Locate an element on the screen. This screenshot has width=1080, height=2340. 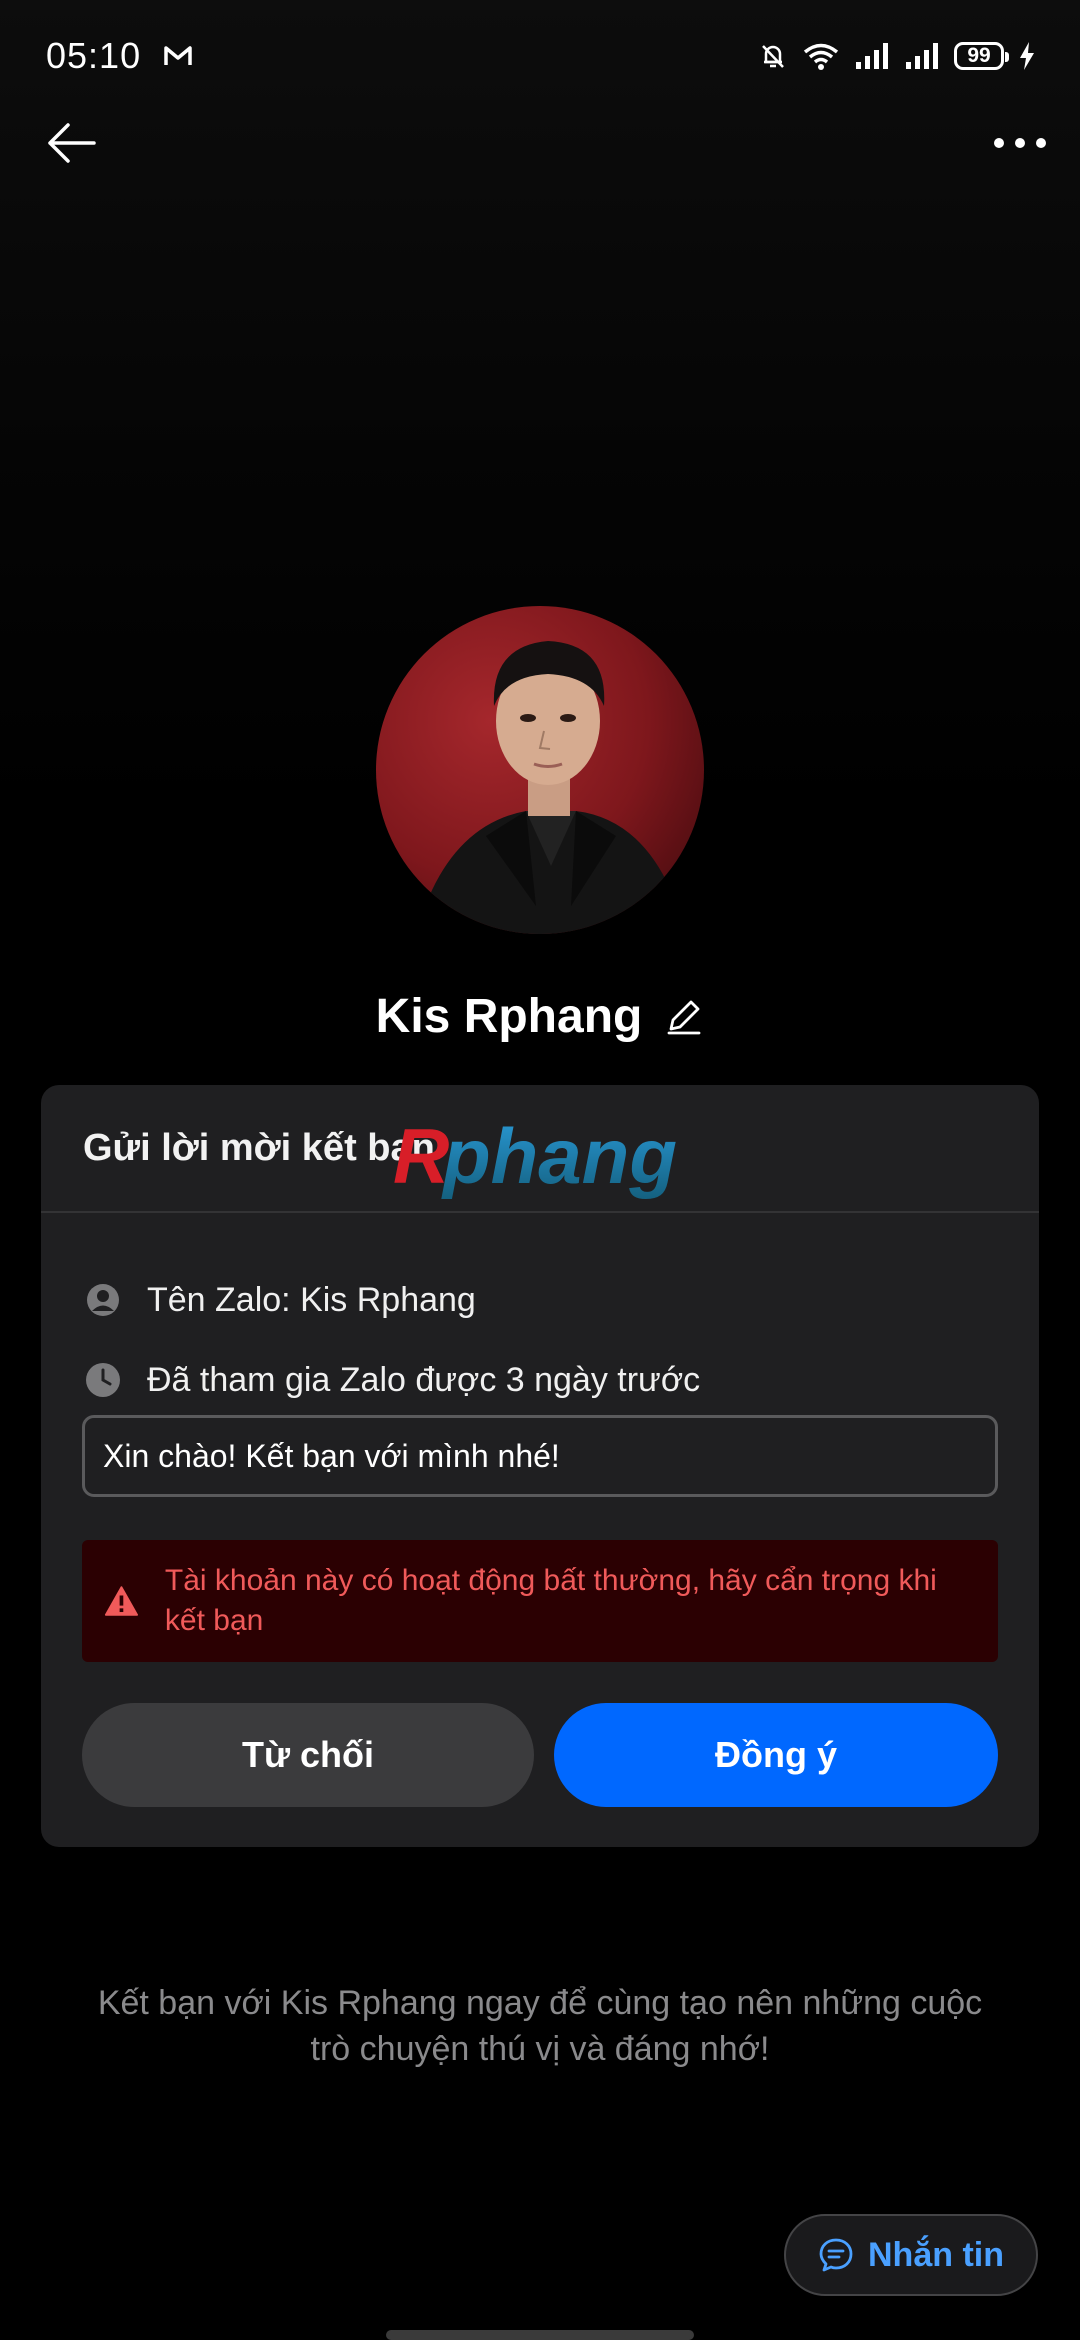
home-indicator is located at coordinates (540, 2335).